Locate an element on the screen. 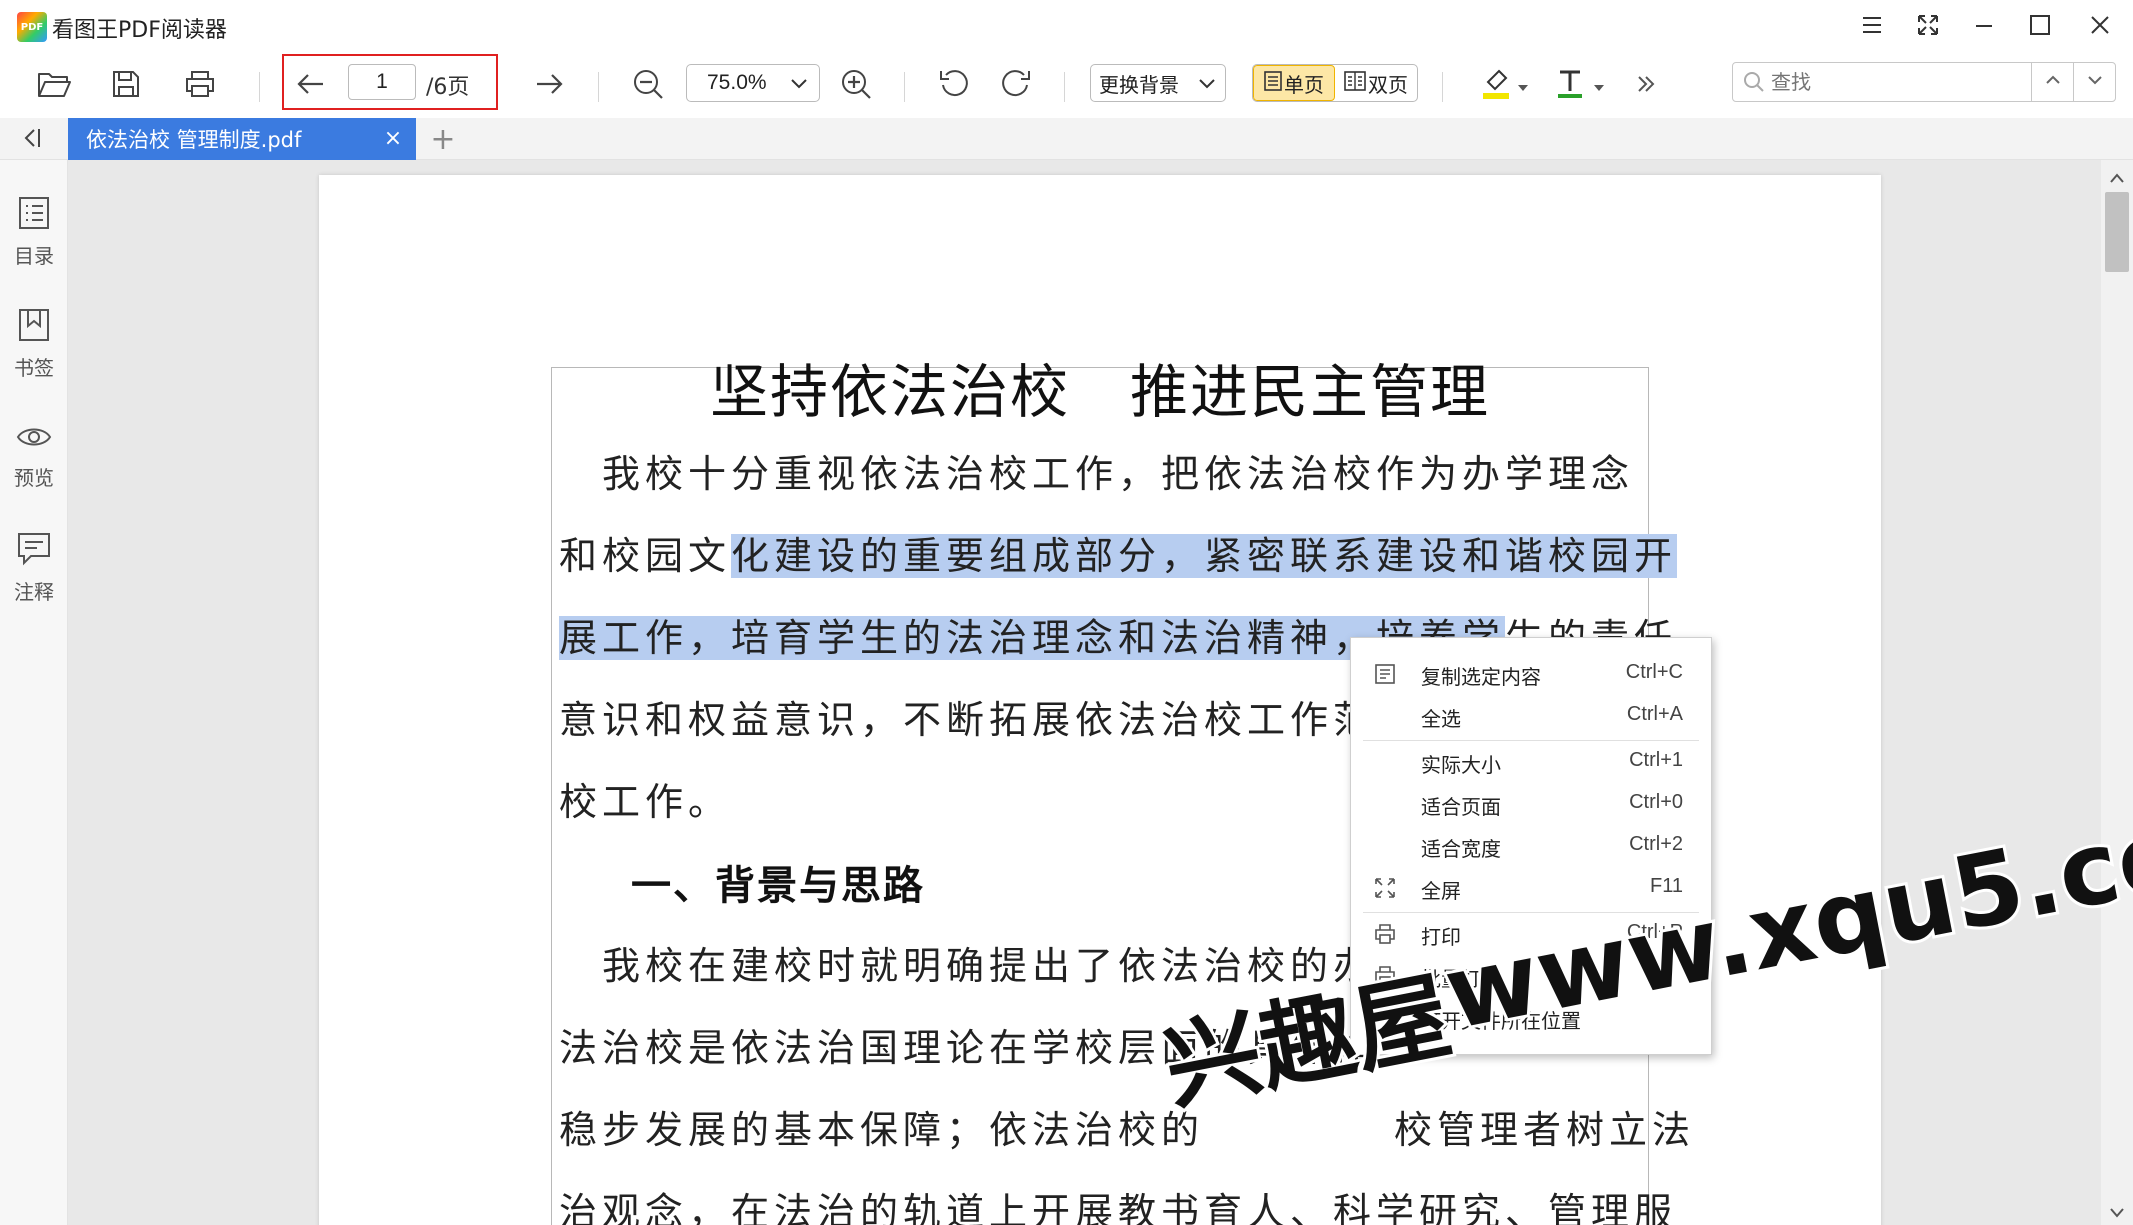 This screenshot has height=1225, width=2133. left-sidebar: 目录 书签 预览 注释 is located at coordinates (34, 692).